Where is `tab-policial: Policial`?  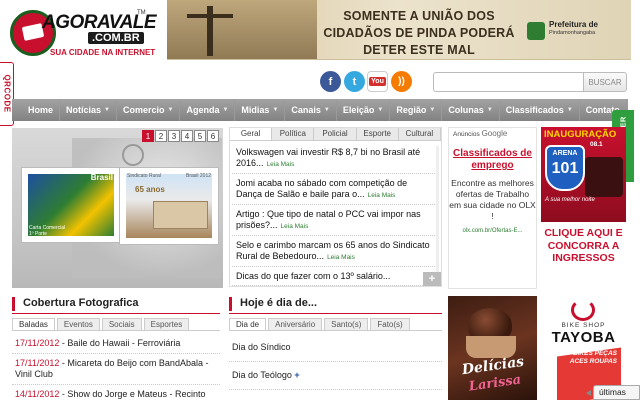
tab-policial: Policial is located at coordinates (335, 134).